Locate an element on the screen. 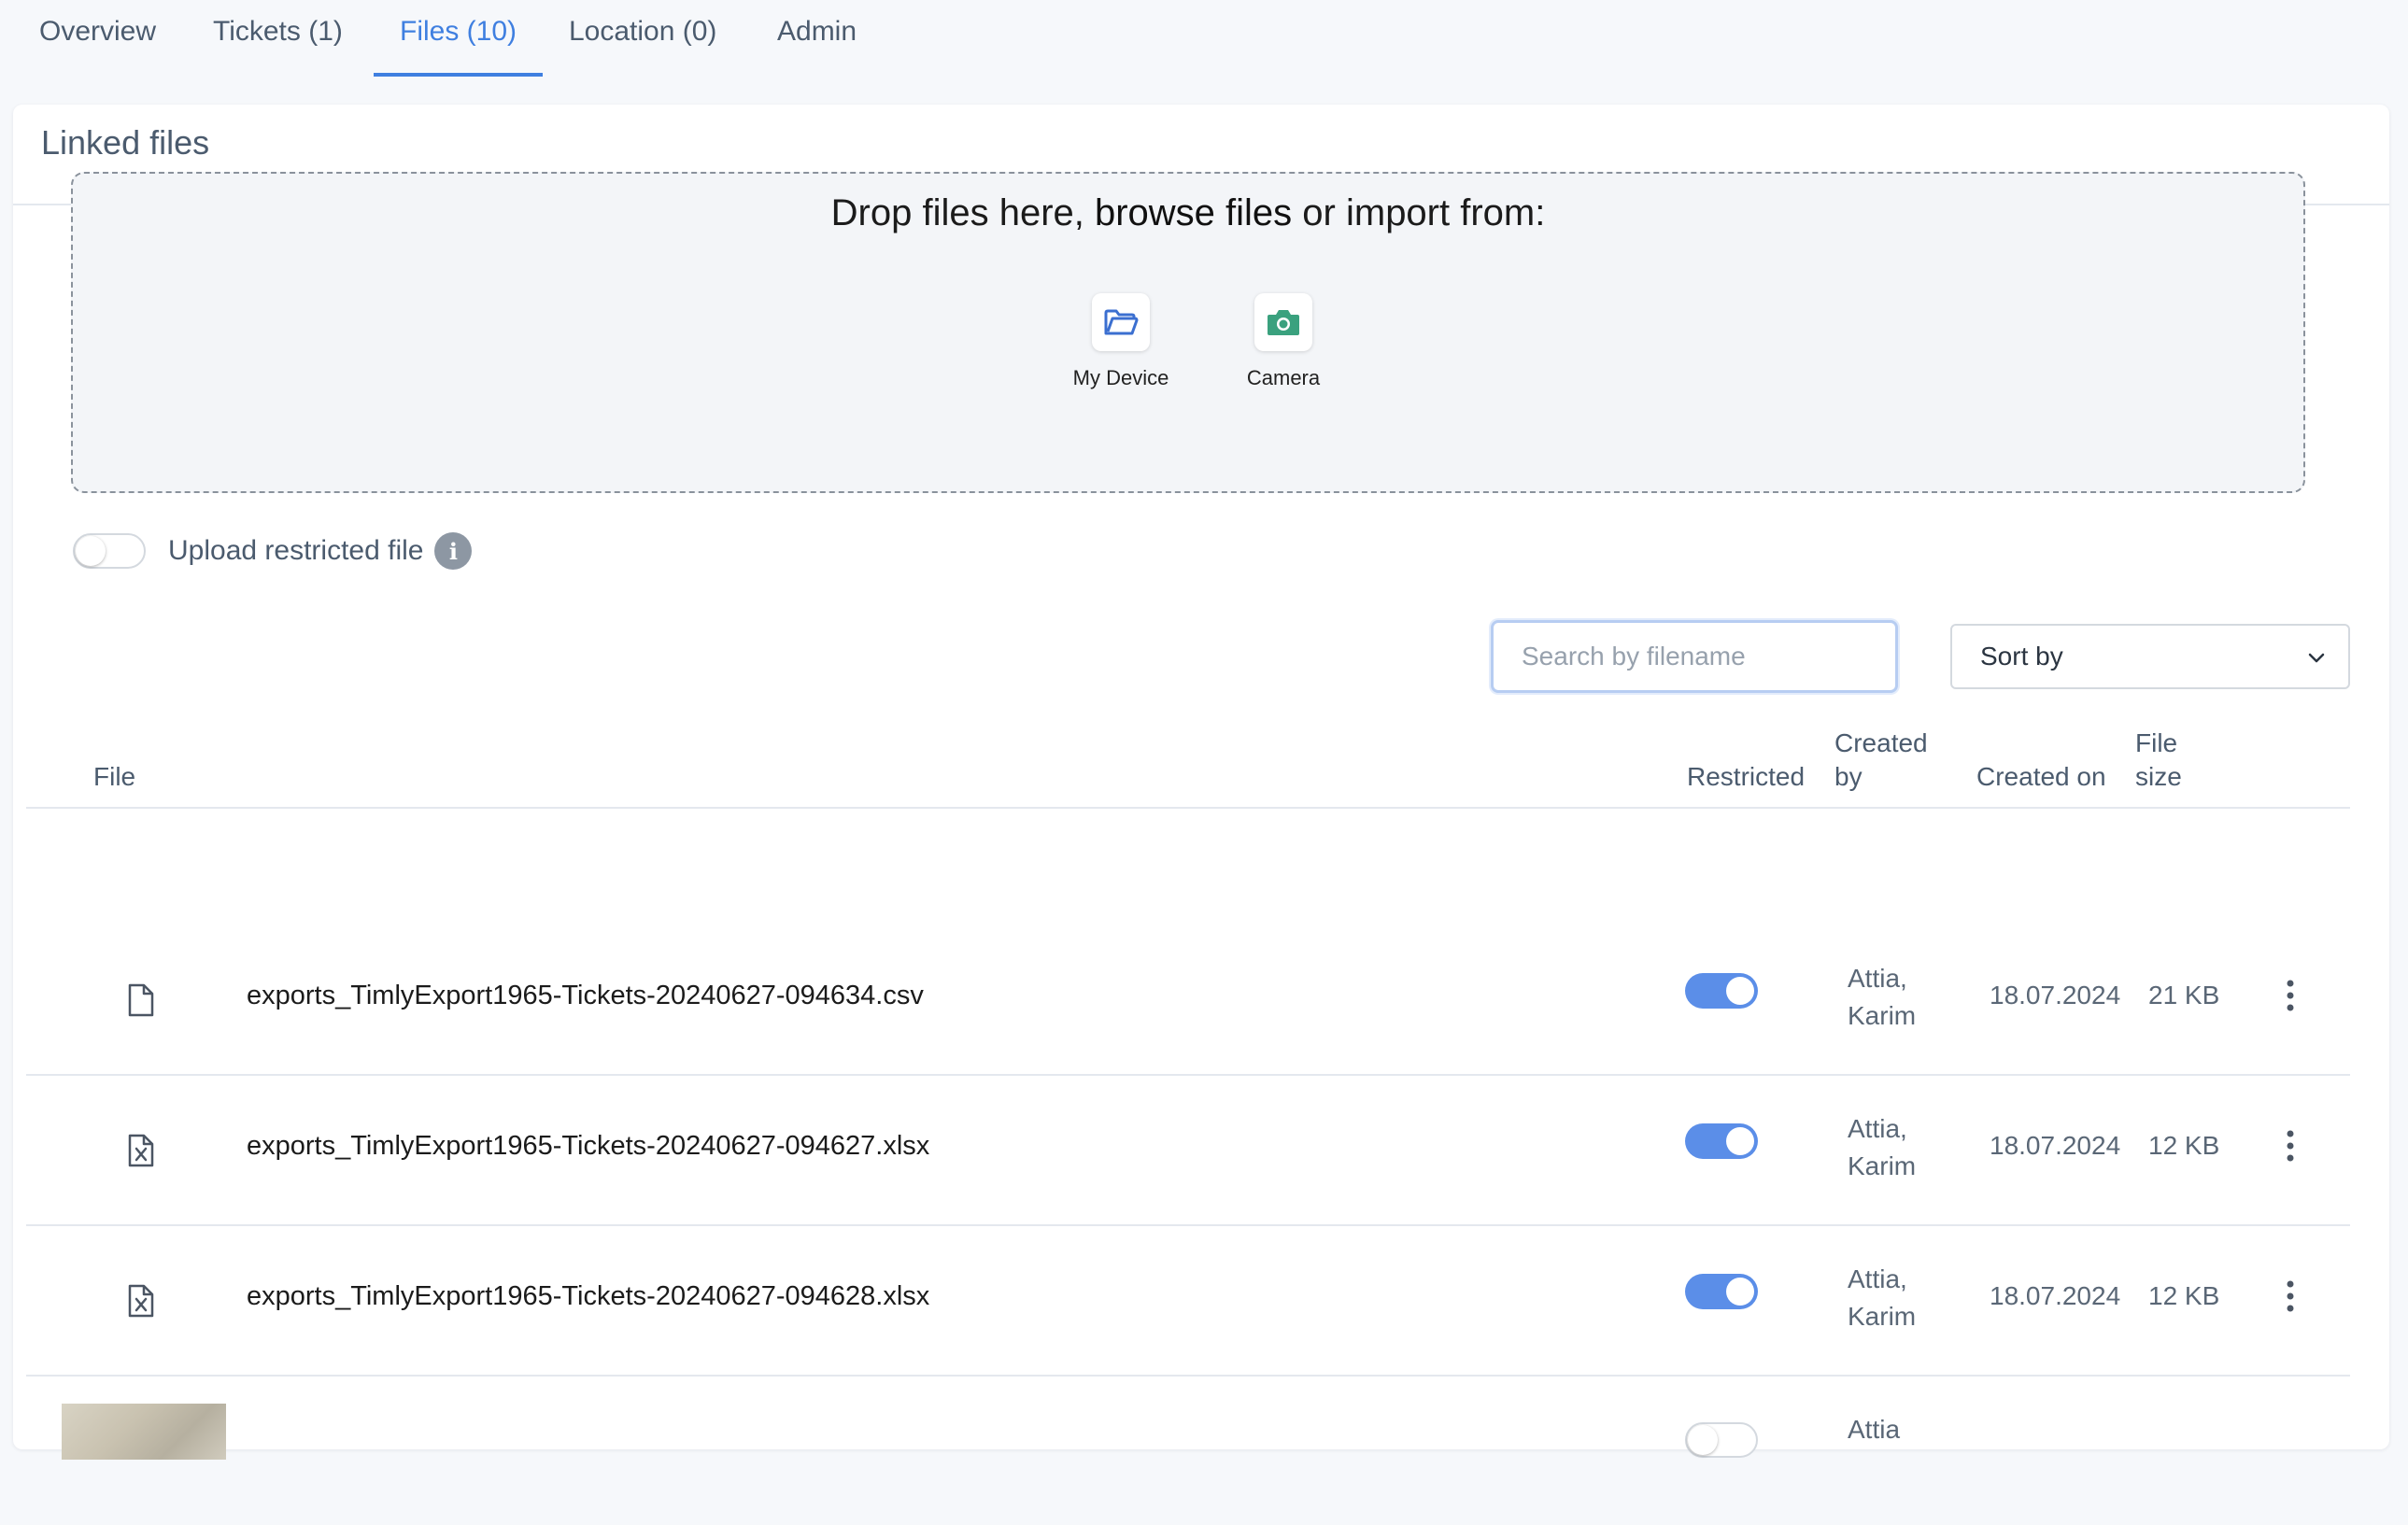  card-title: Linked files is located at coordinates (125, 142).